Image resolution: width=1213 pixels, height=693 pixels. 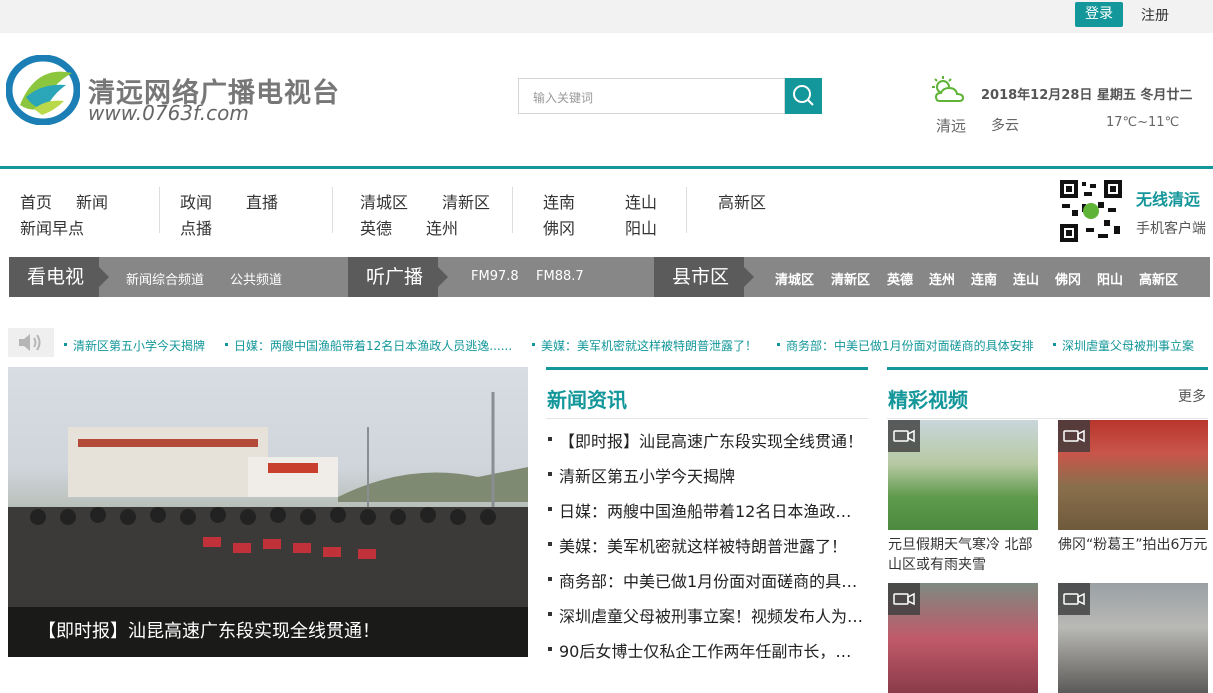 I want to click on county-label: 县市区, so click(x=704, y=277).